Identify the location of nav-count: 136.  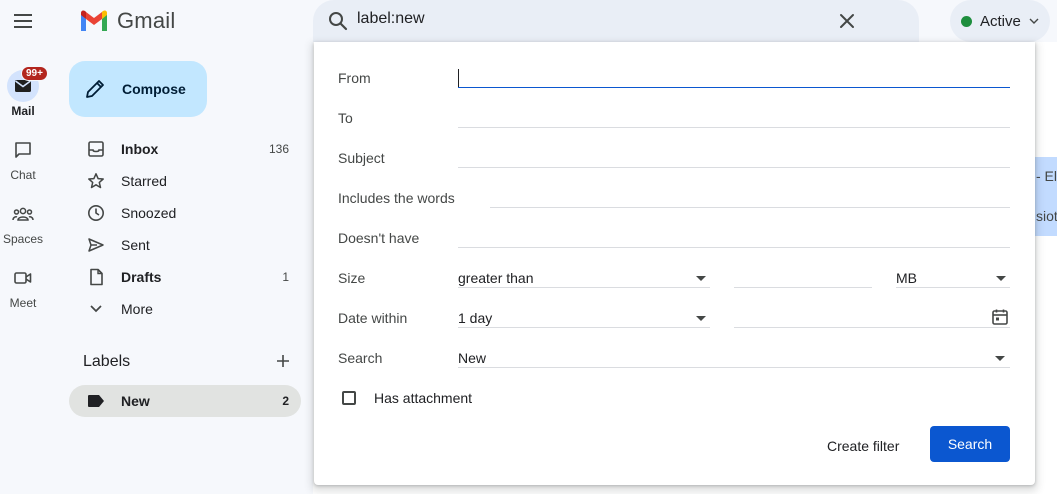
(278, 149).